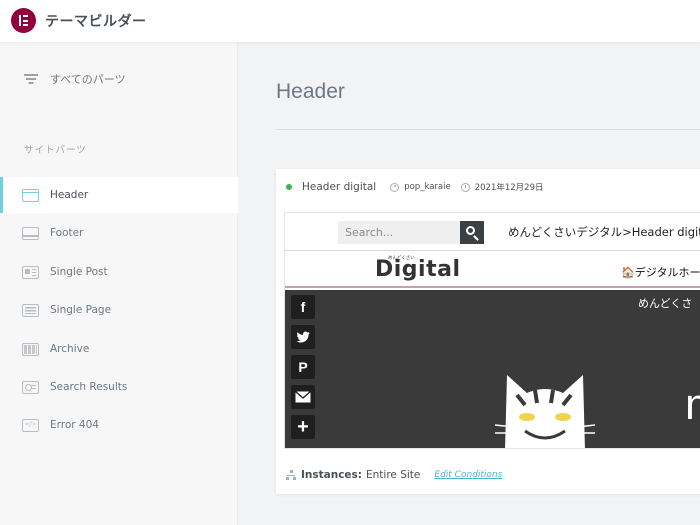 The width and height of the screenshot is (700, 525). What do you see at coordinates (472, 232) in the screenshot?
I see `preview-search-icon` at bounding box center [472, 232].